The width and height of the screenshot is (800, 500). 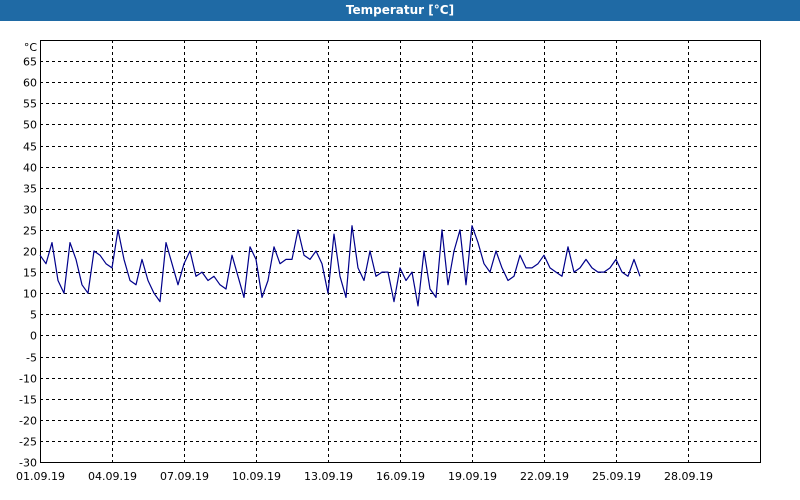 What do you see at coordinates (33, 315) in the screenshot?
I see `y-tick-label: 5` at bounding box center [33, 315].